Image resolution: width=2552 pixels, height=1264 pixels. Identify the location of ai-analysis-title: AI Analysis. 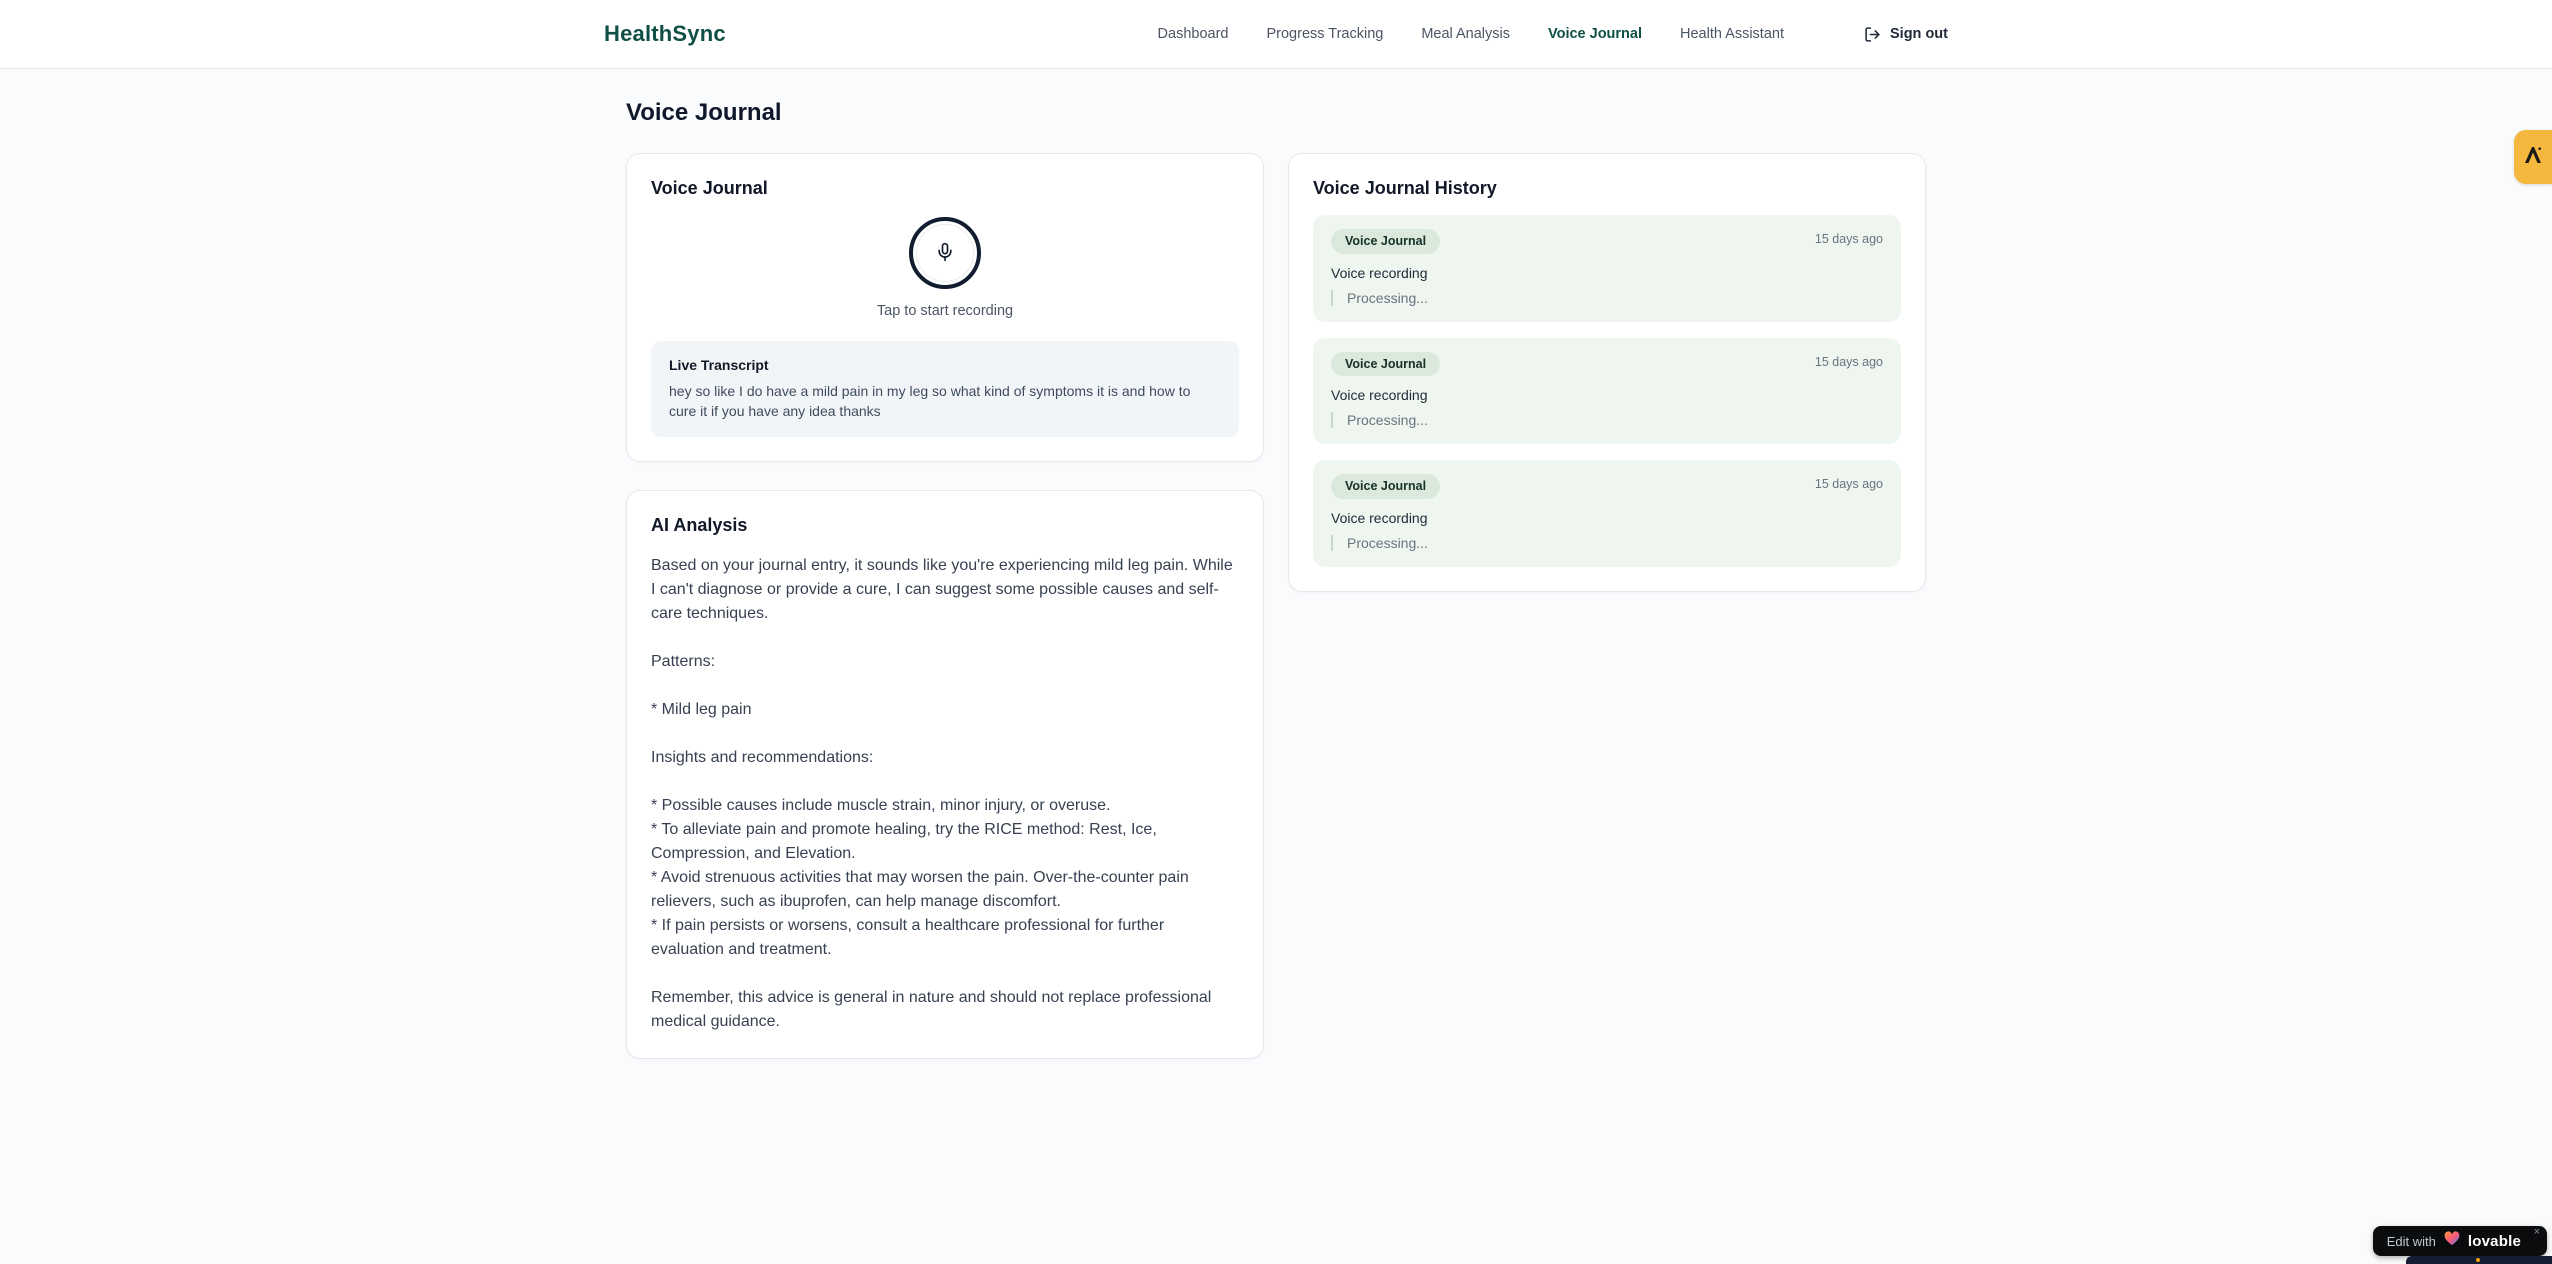
(699, 525).